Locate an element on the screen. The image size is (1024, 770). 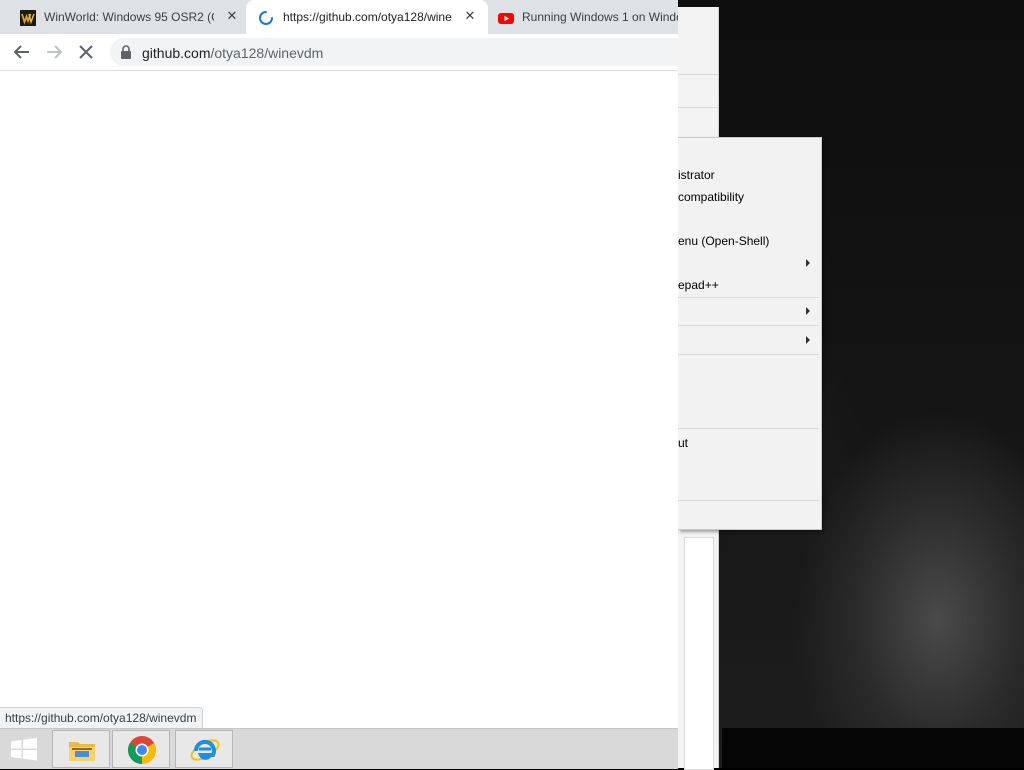
menu-item-pin-to-start-menu: enu (Open-Shell) is located at coordinates (749, 241).